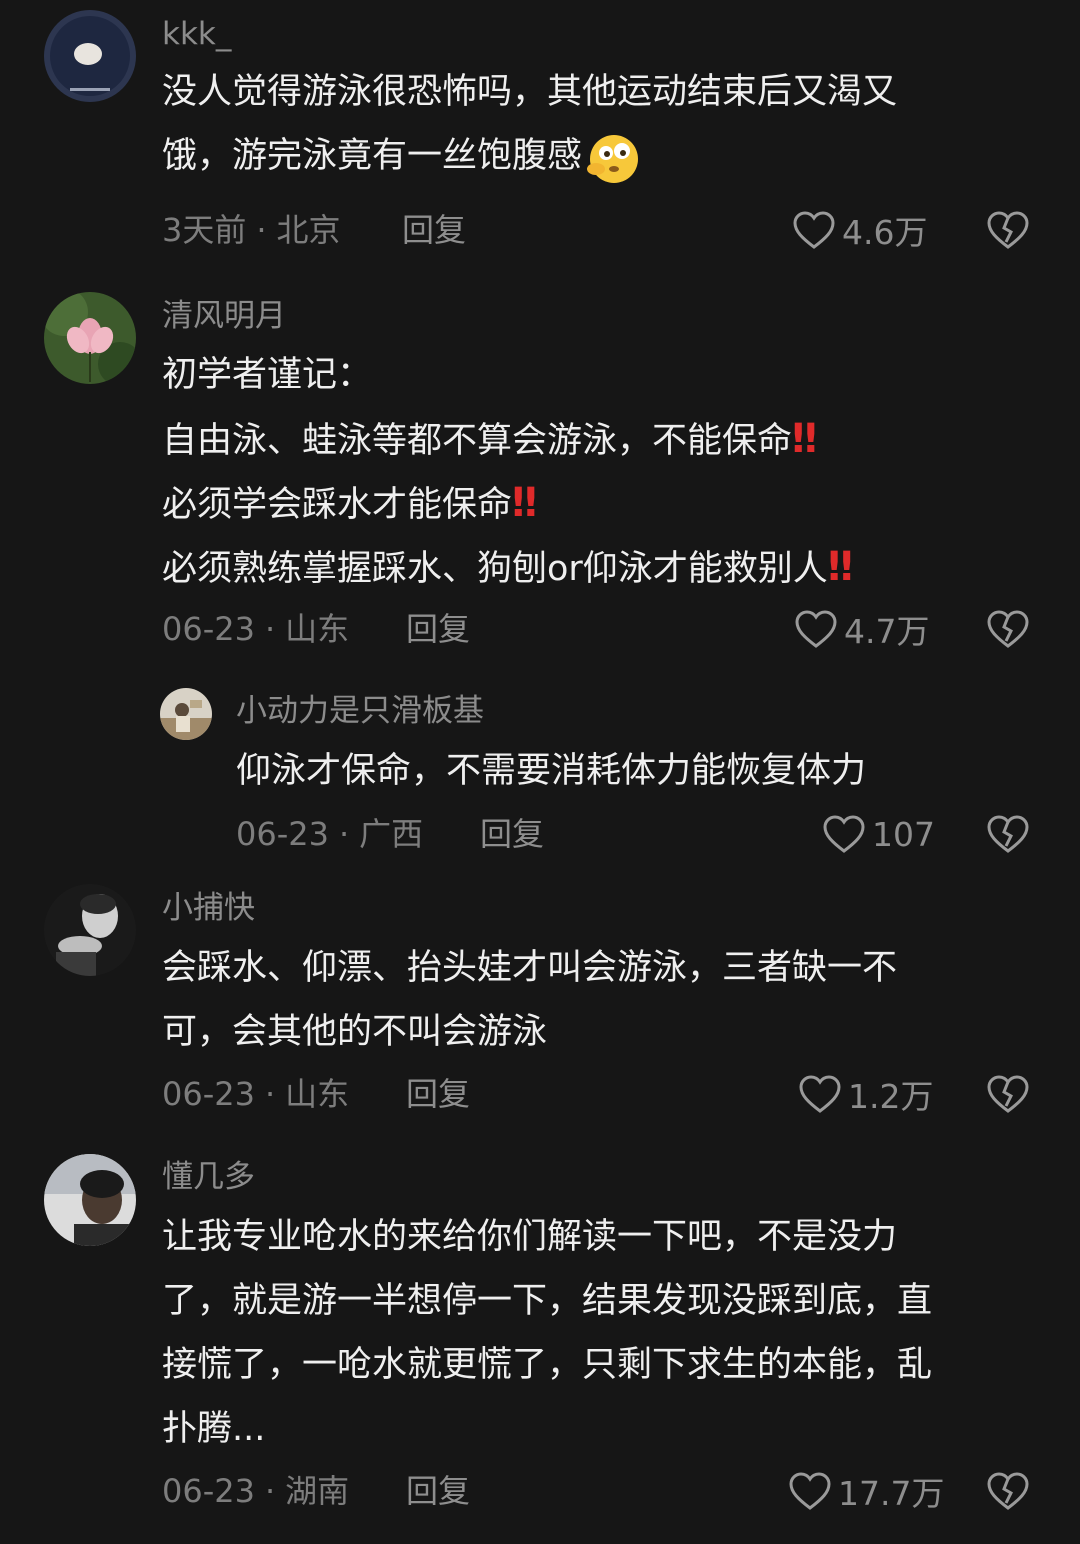  What do you see at coordinates (547, 1365) in the screenshot?
I see `comment-line: 接慌了，一呛水就更慌了，只剩下求生的本能，乱` at bounding box center [547, 1365].